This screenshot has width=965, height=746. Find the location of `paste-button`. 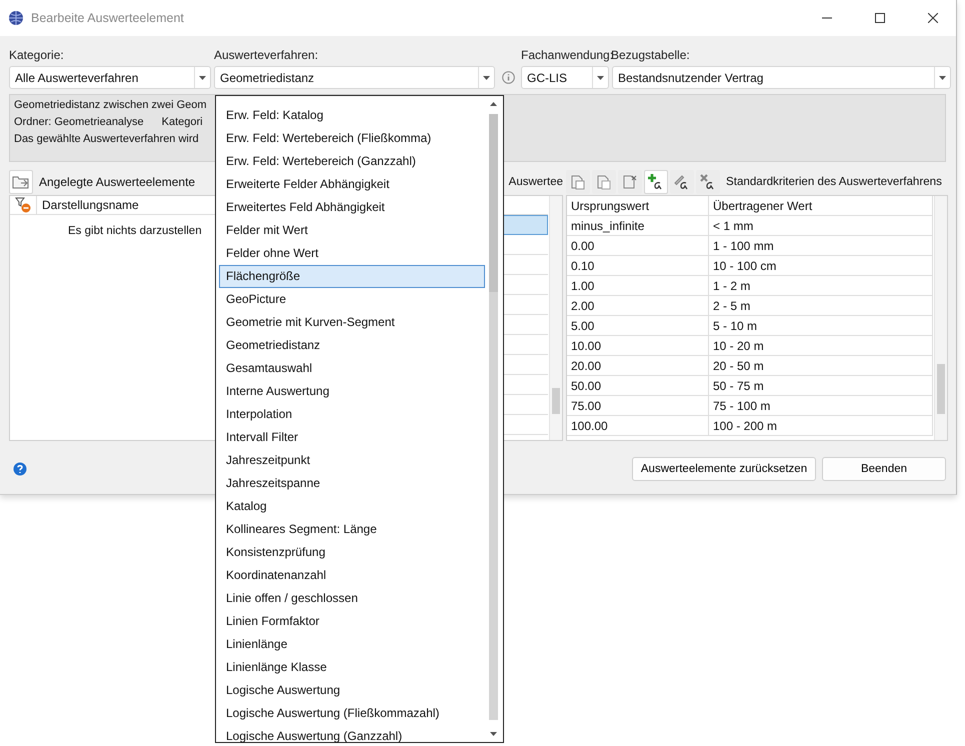

paste-button is located at coordinates (604, 182).